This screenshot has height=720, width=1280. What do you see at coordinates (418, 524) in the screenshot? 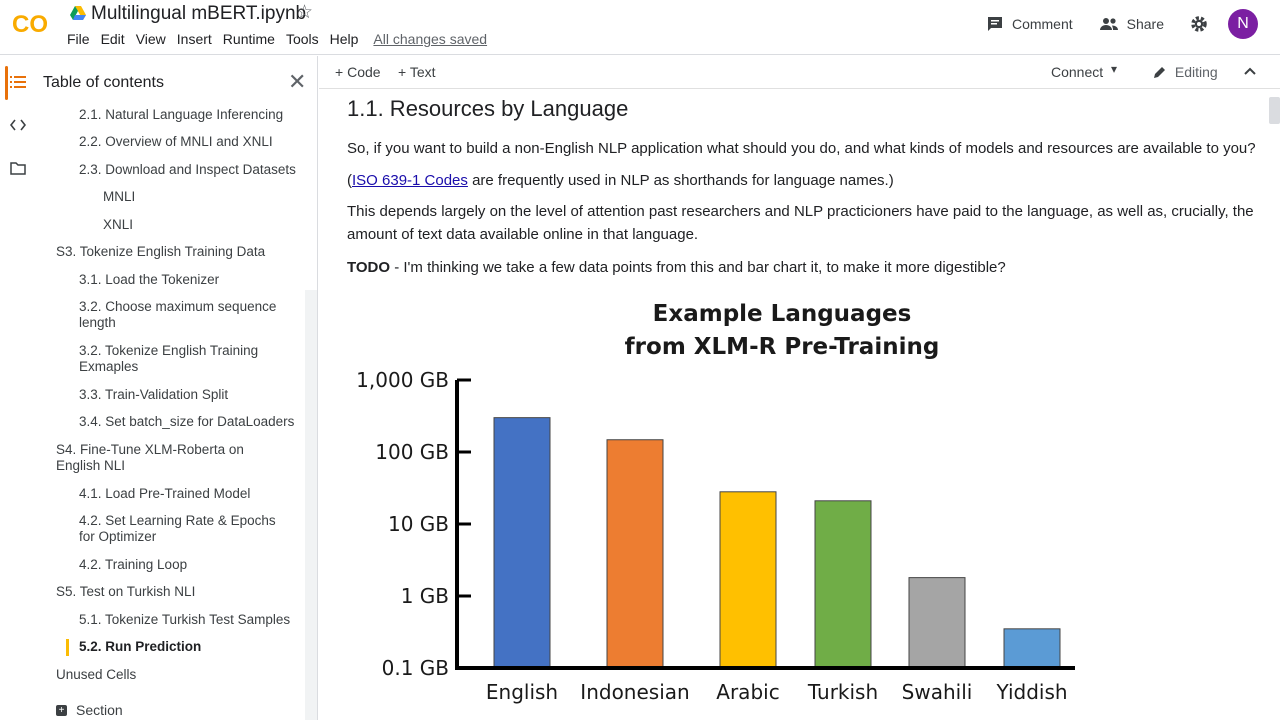
I see `y-tick-label: 10 GB` at bounding box center [418, 524].